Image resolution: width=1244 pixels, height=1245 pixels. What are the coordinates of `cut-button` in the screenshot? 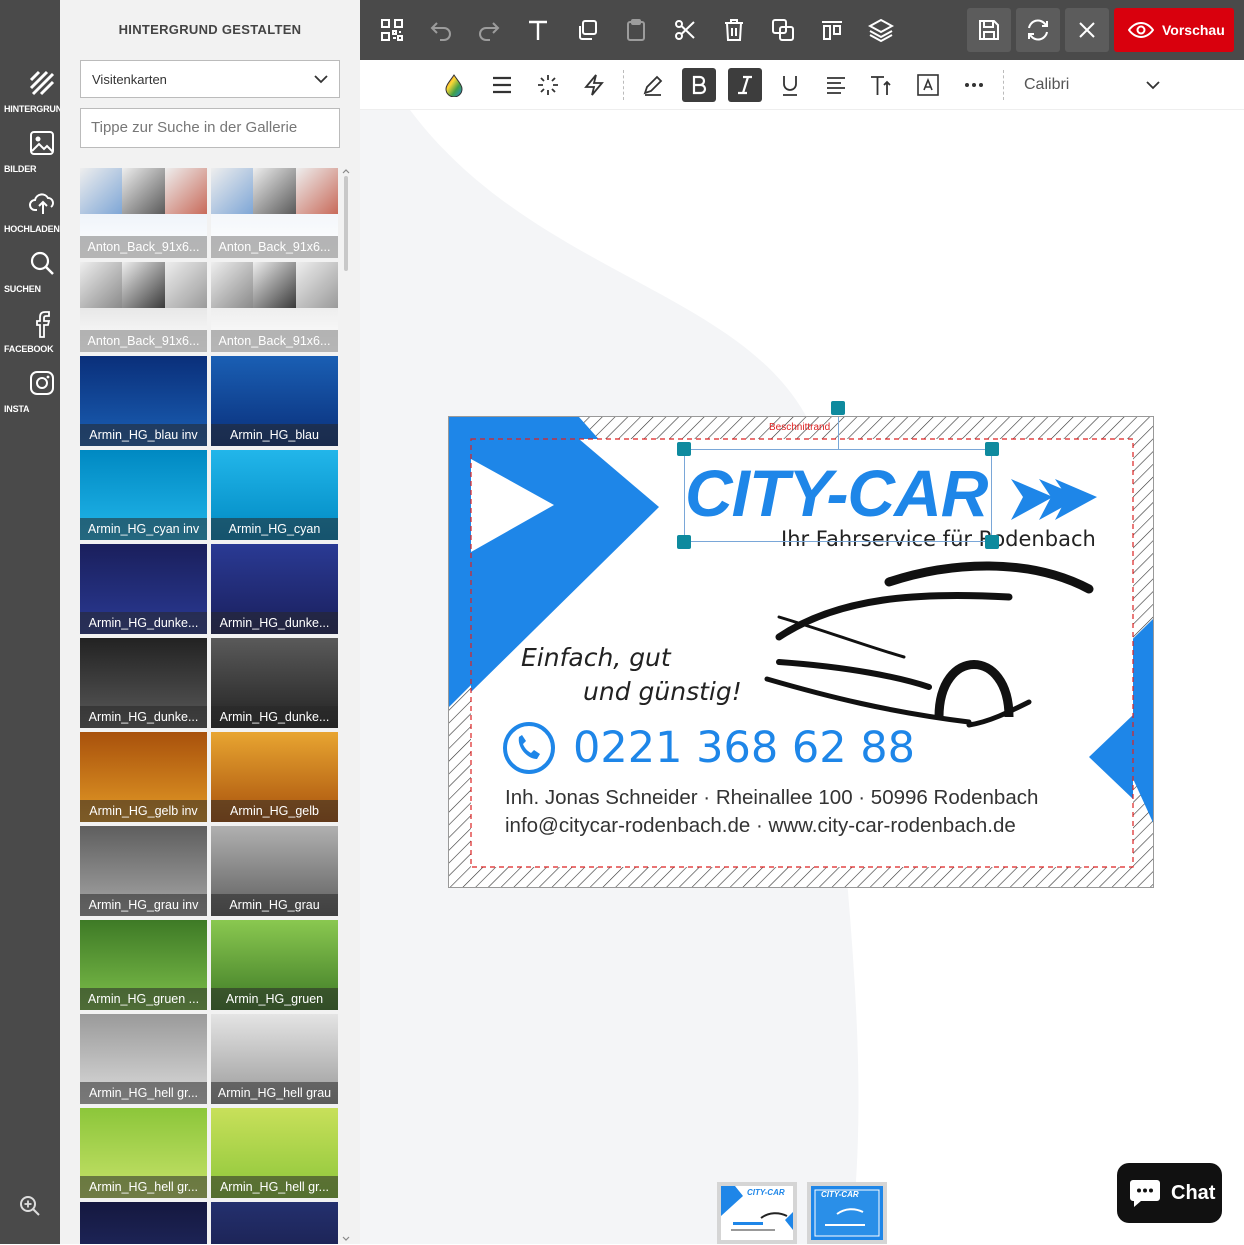 It's located at (685, 30).